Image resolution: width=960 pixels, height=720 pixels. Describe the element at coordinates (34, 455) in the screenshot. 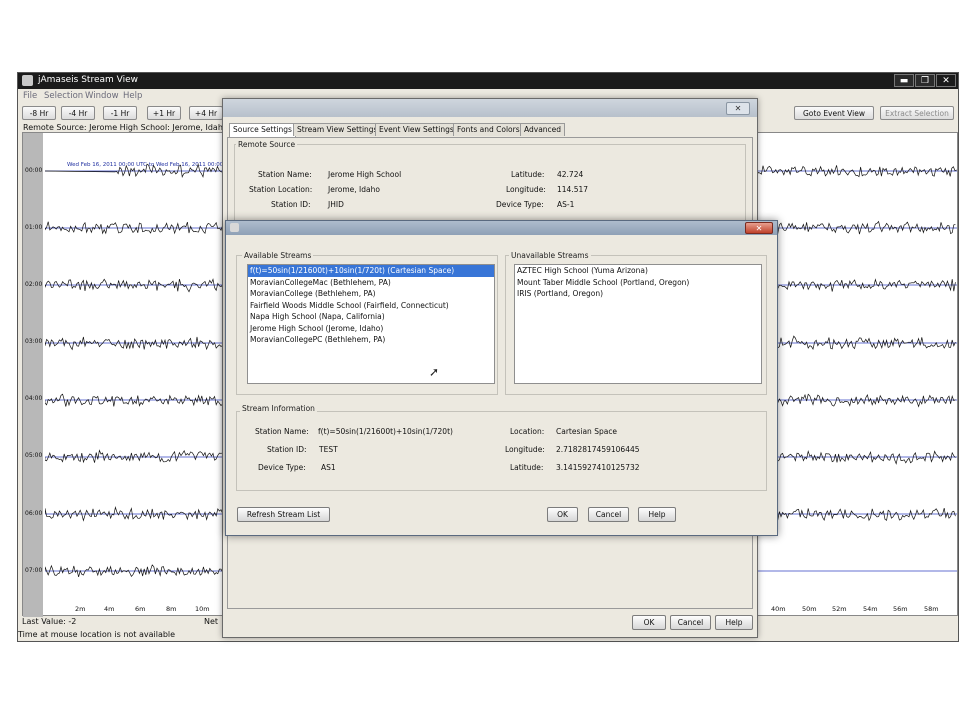

I see `time-label: 05:00` at that location.